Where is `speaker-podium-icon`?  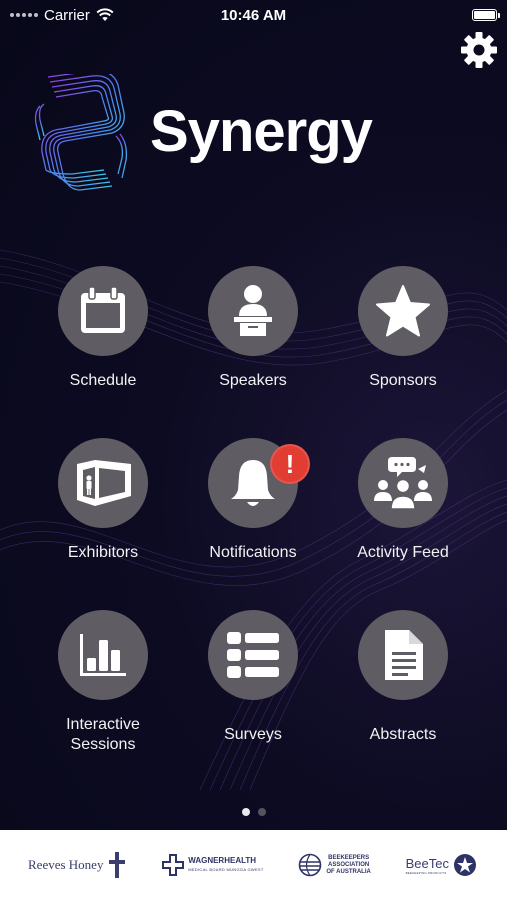
speaker-podium-icon is located at coordinates (253, 310).